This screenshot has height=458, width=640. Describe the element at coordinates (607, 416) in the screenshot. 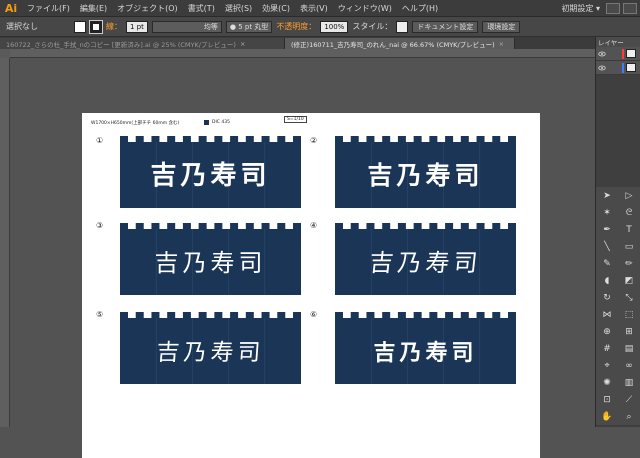

I see `hand-tool-icon: ✋` at that location.